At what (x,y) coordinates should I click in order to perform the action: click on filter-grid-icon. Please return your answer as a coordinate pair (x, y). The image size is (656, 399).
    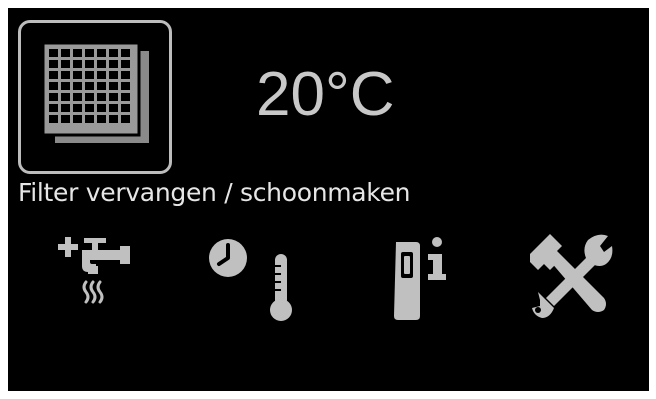
    Looking at the image, I should click on (95, 92).